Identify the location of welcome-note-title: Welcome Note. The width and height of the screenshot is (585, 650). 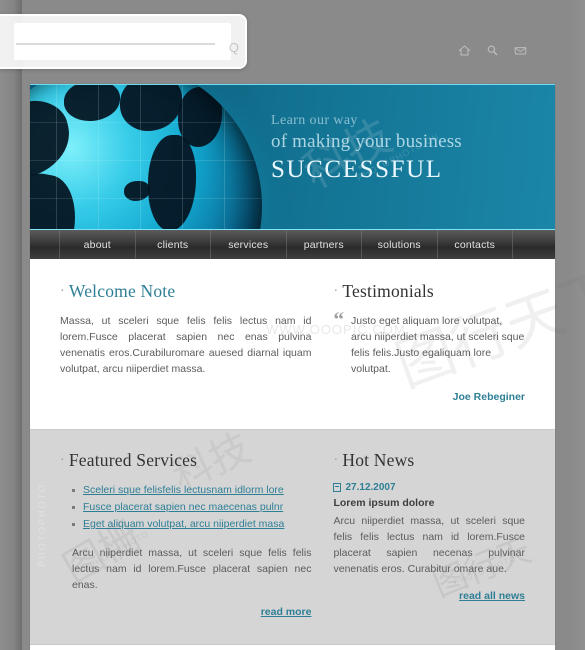
(122, 291).